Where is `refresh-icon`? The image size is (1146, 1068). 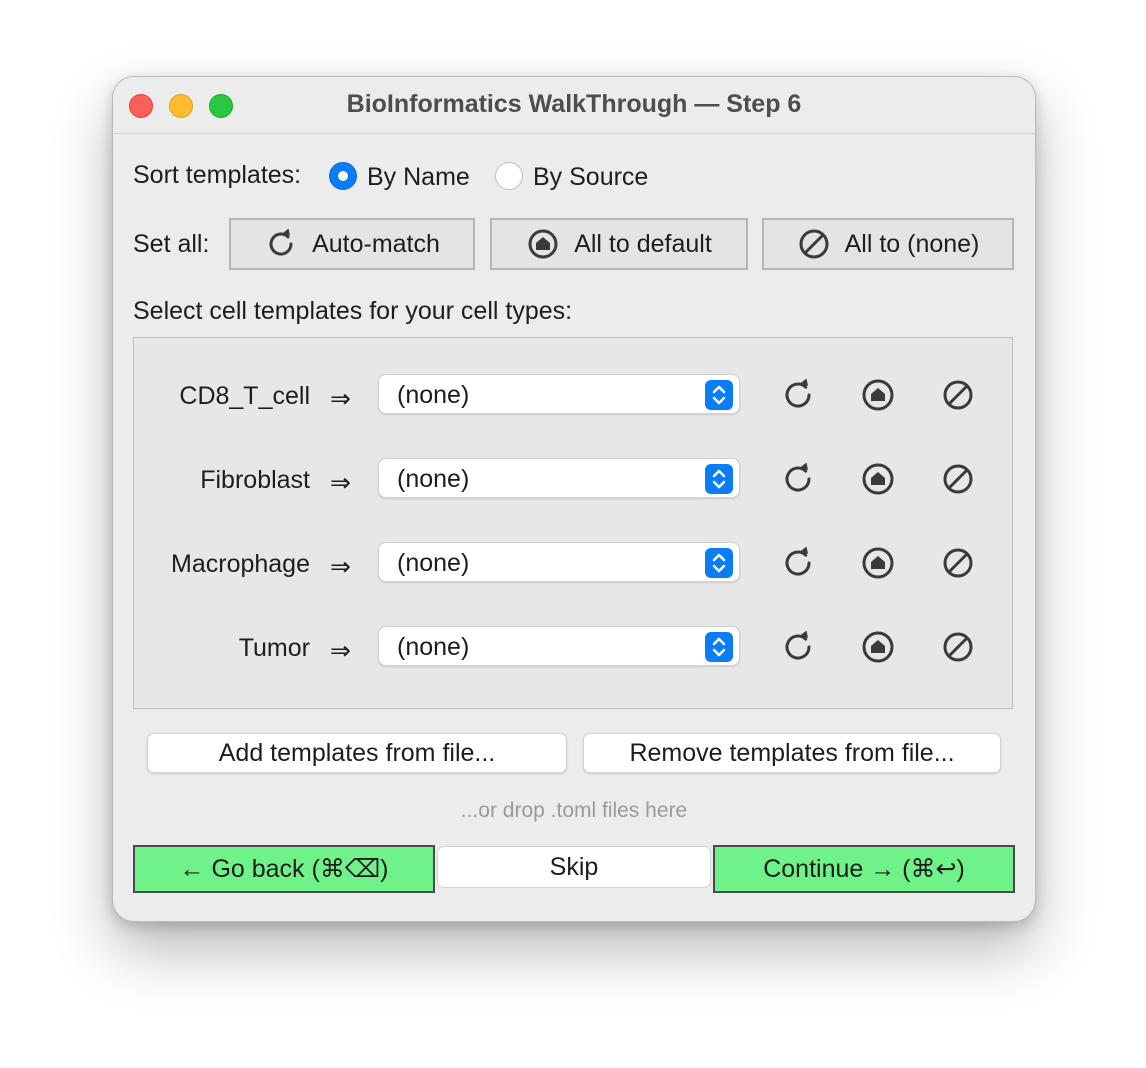
refresh-icon is located at coordinates (281, 244).